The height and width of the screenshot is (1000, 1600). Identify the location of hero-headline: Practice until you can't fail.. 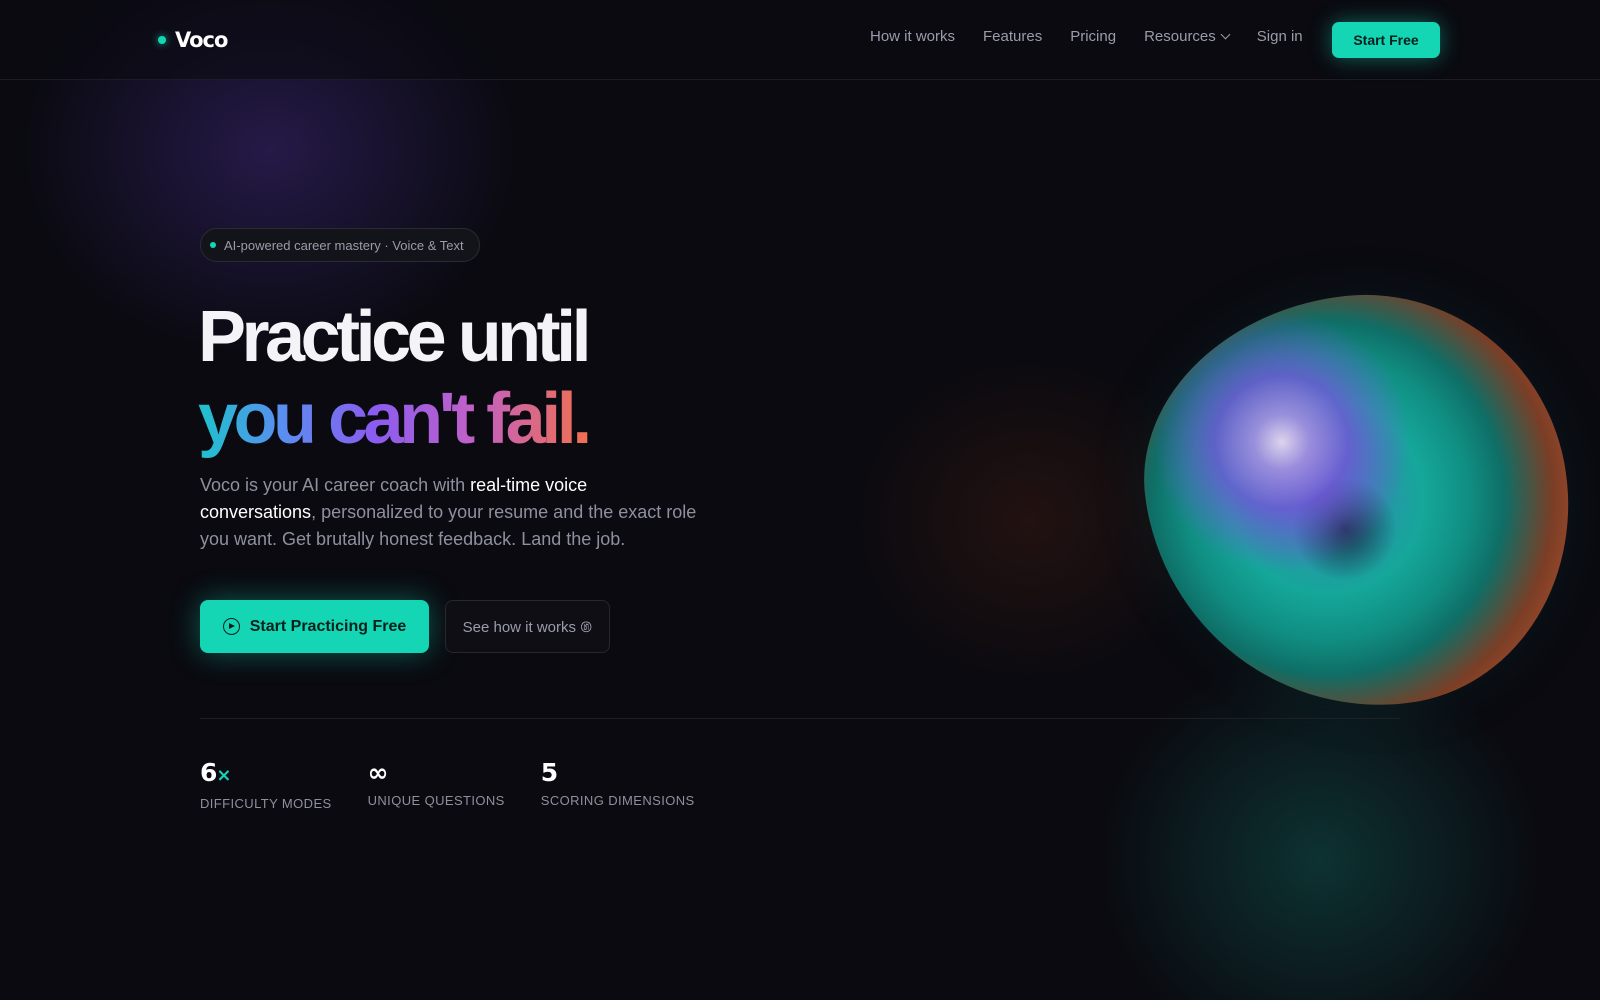
(395, 378).